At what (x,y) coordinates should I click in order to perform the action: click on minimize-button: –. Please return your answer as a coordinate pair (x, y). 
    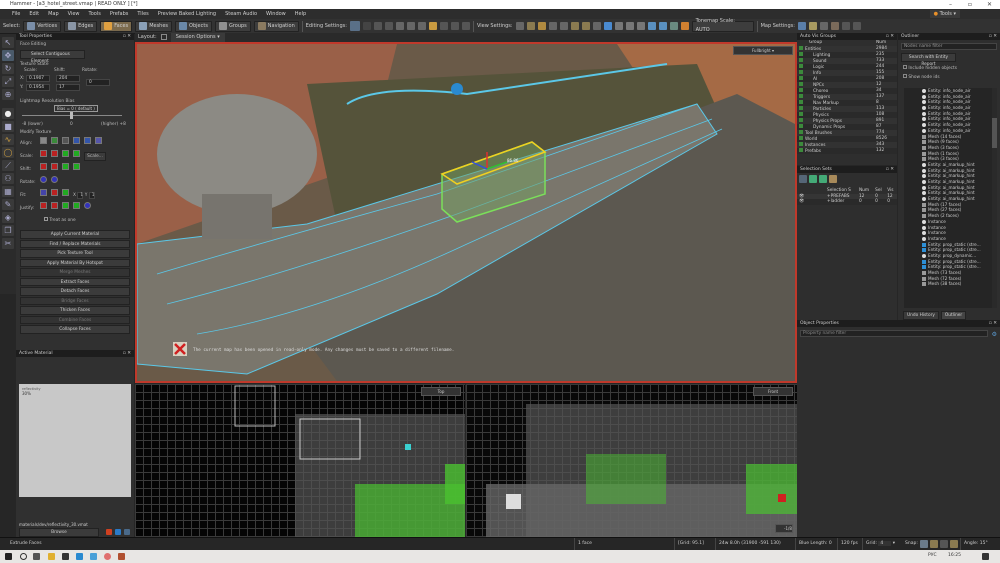
    Looking at the image, I should click on (950, 4).